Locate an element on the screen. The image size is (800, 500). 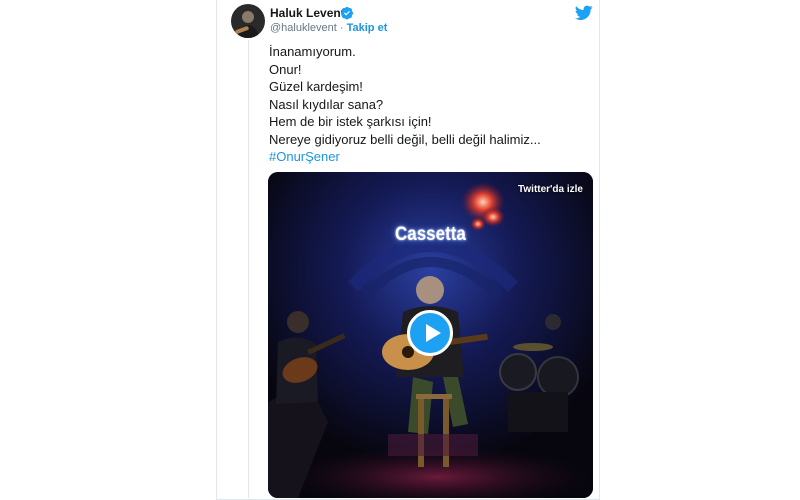
author-handle: @haluklevent is located at coordinates (303, 28).